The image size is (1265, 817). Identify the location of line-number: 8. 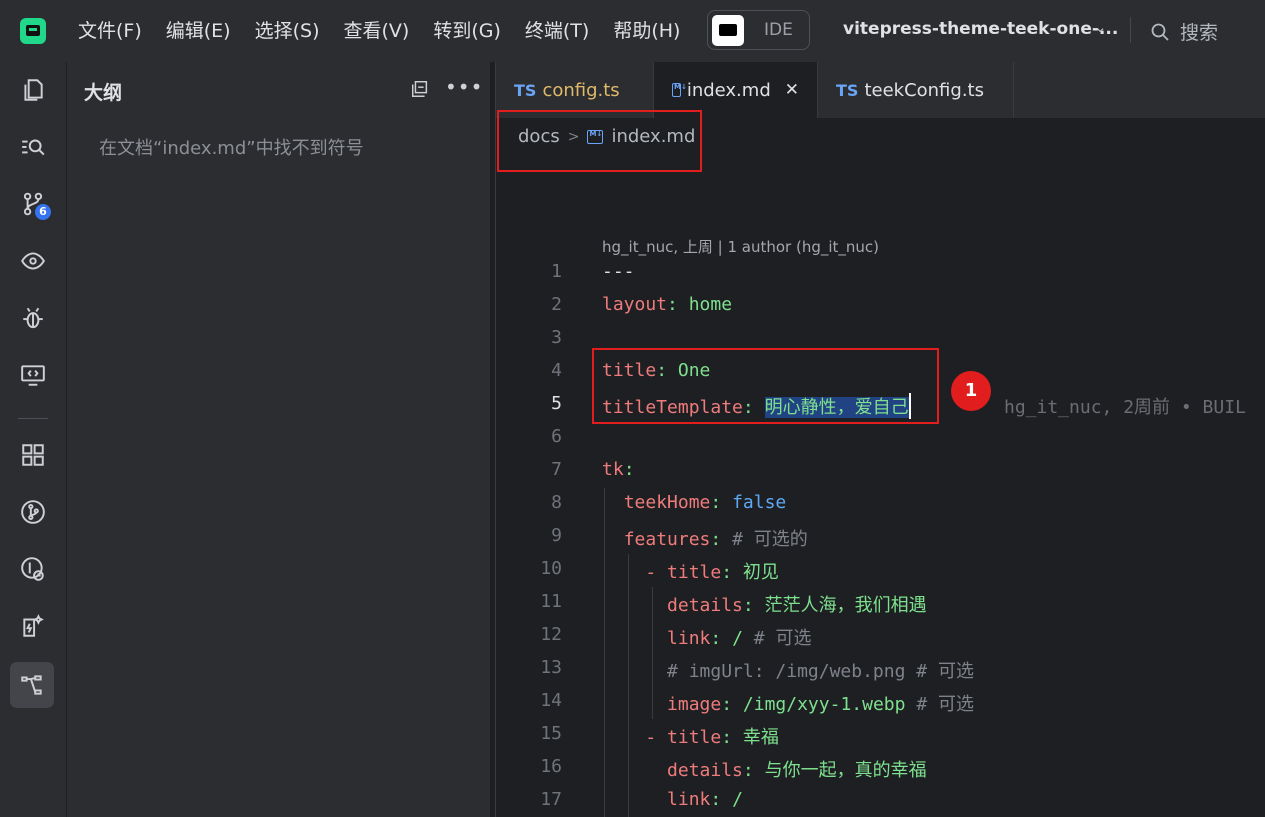
(556, 502).